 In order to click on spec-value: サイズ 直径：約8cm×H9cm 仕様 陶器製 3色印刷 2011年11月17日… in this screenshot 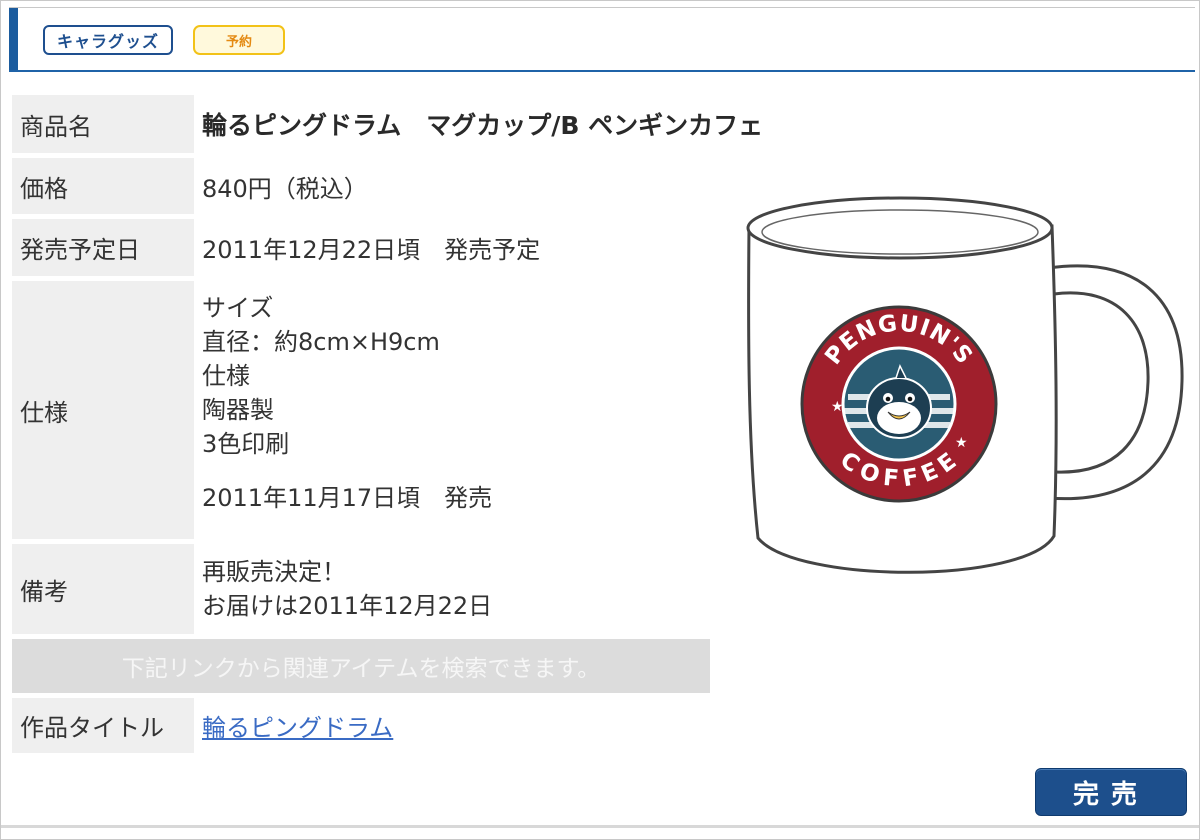, I will do `click(462, 410)`.